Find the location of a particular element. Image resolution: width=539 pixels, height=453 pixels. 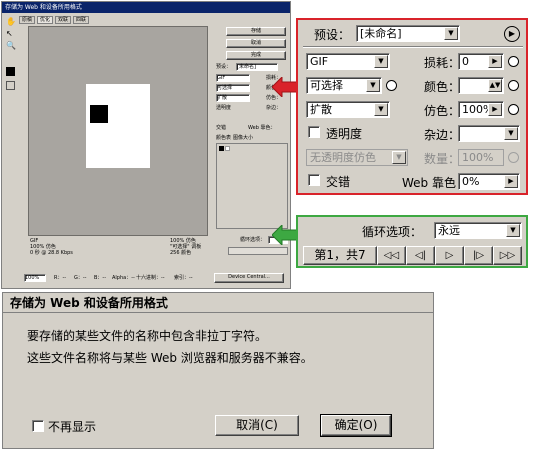

loop-options-select: 永远 ▼ is located at coordinates (478, 230).